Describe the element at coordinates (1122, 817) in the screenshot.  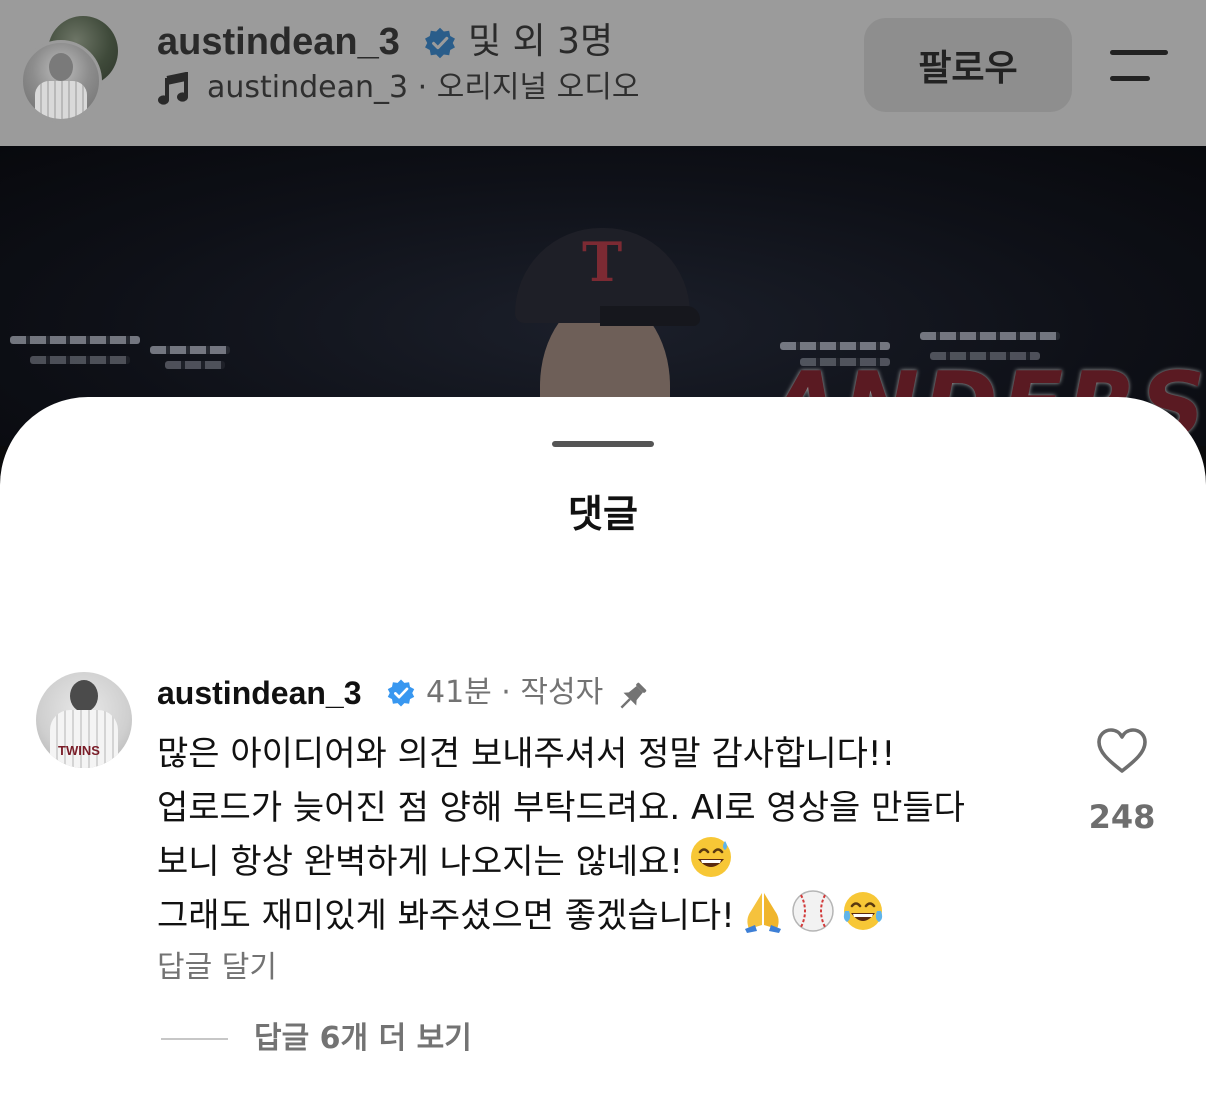
I see `like-count: 248` at that location.